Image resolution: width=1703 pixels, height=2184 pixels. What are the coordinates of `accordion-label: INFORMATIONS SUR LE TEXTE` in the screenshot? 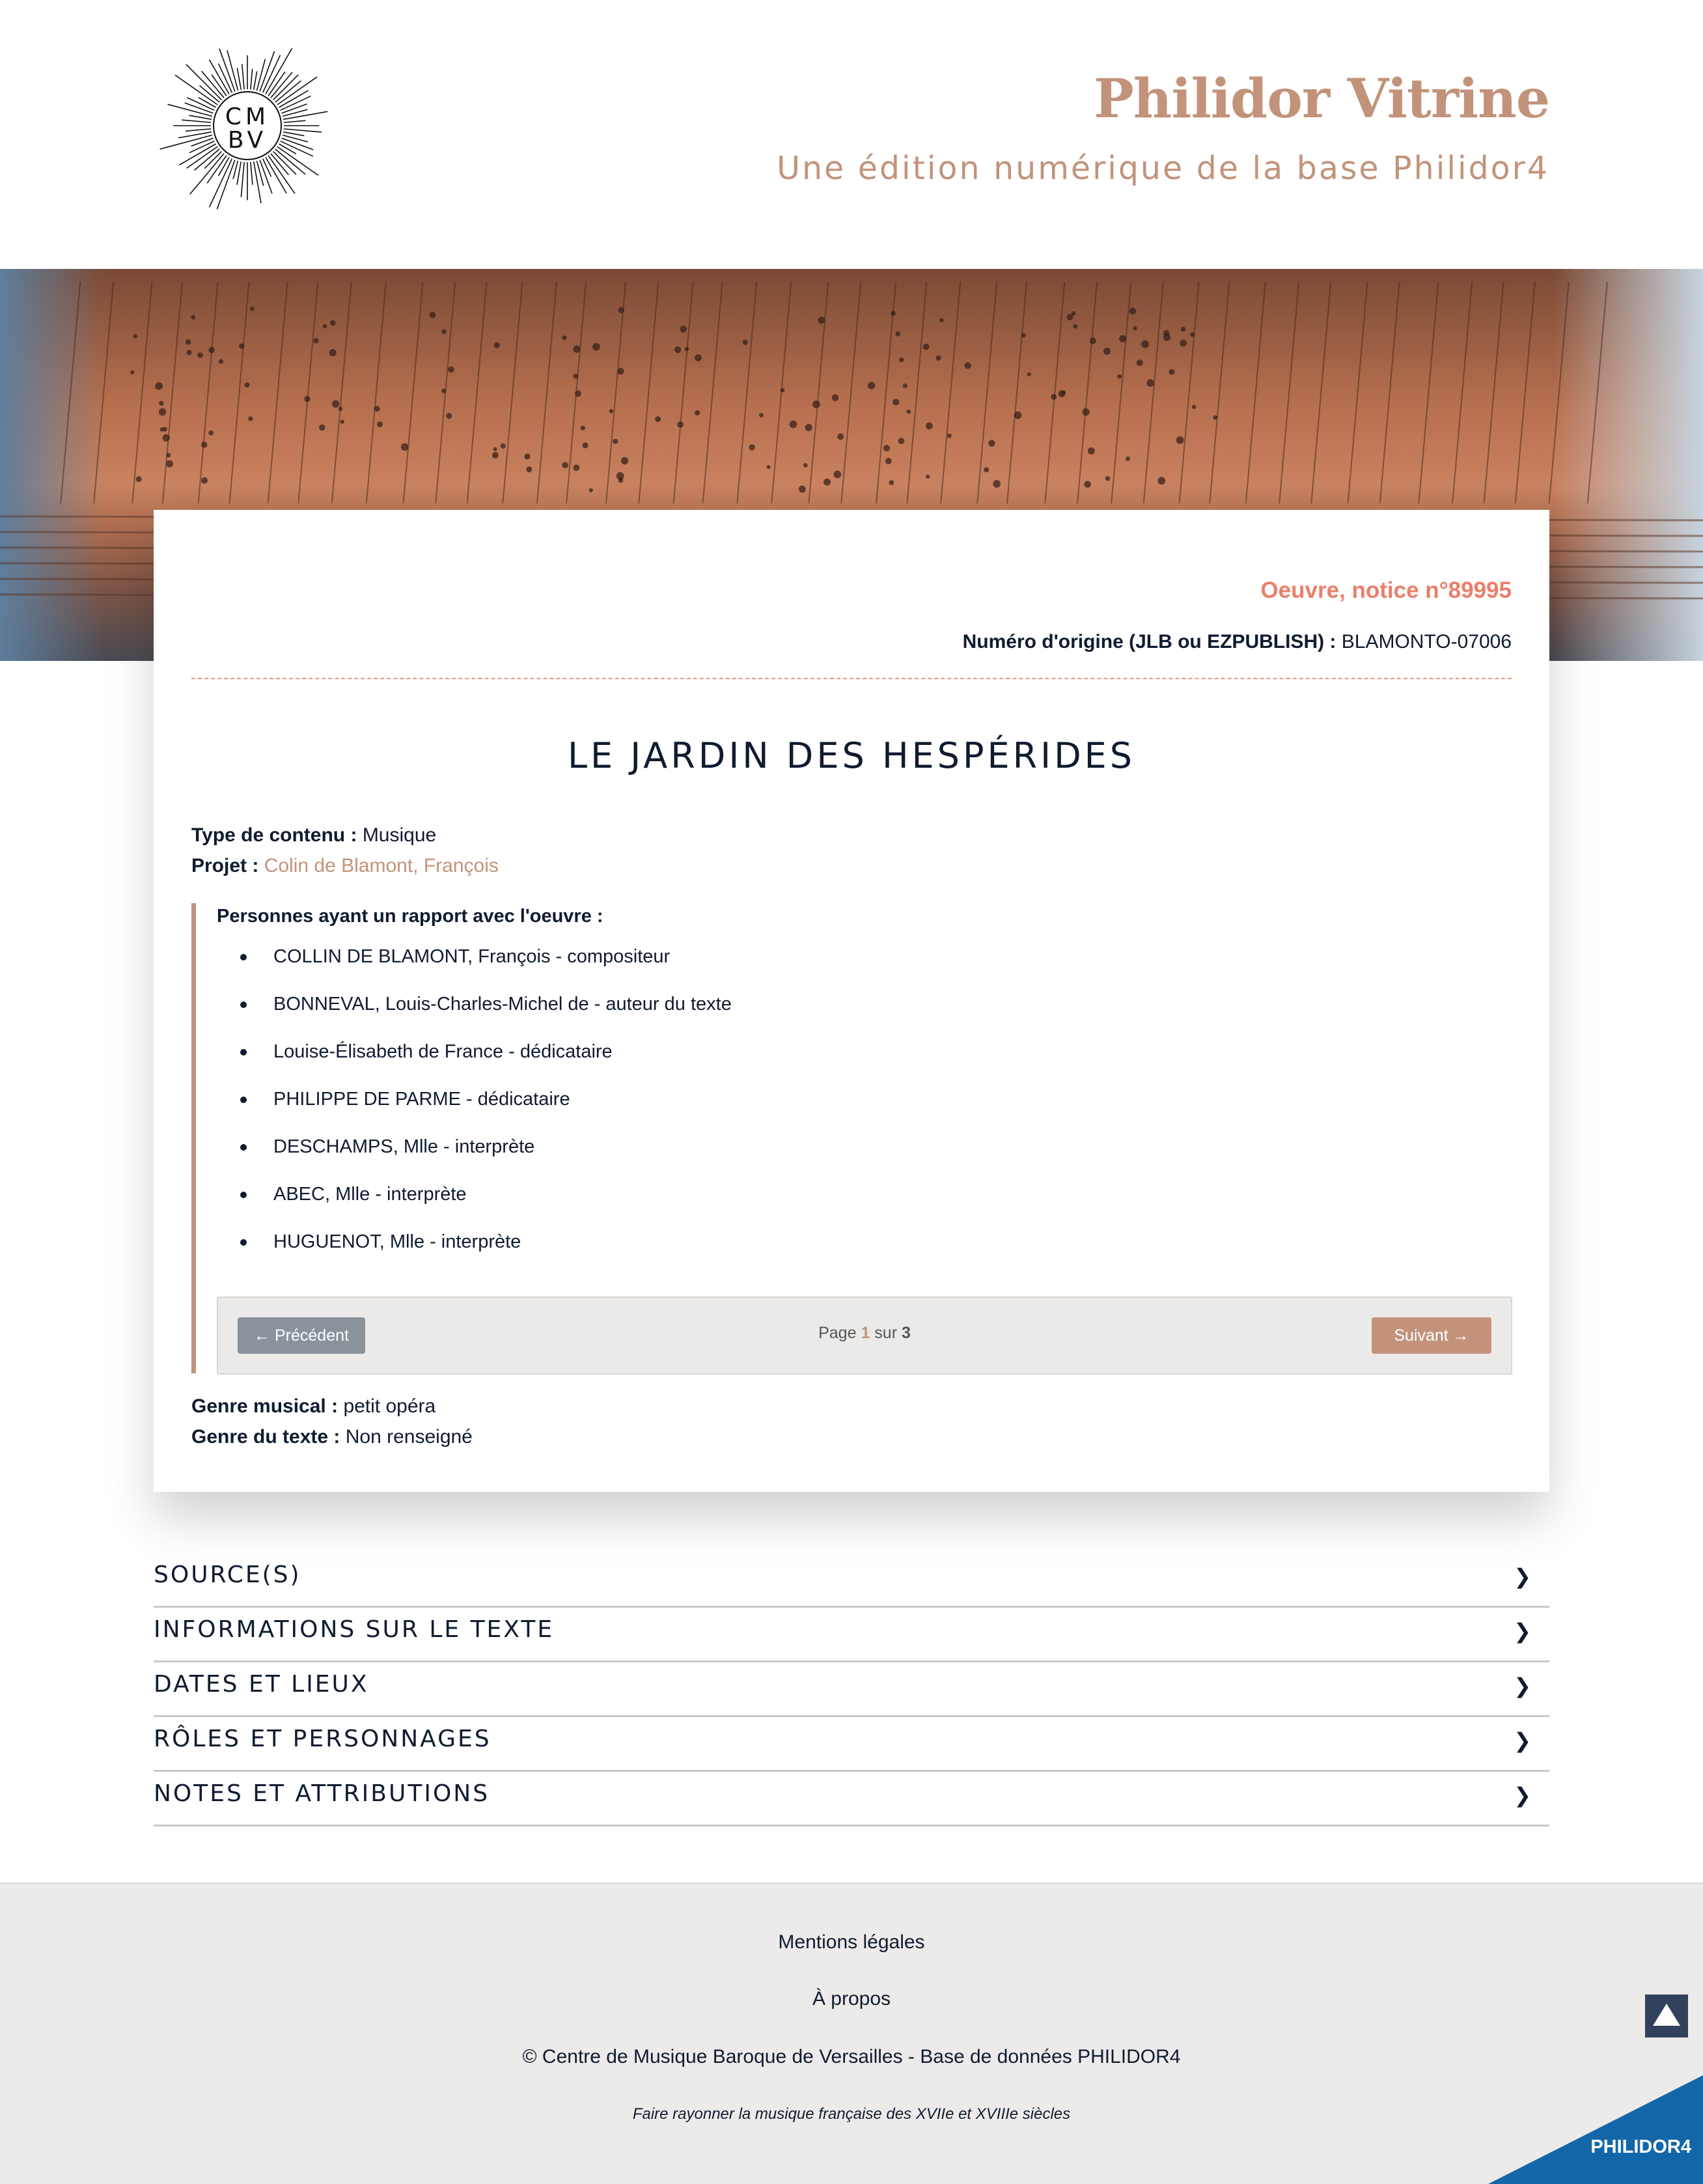 It's located at (354, 1630).